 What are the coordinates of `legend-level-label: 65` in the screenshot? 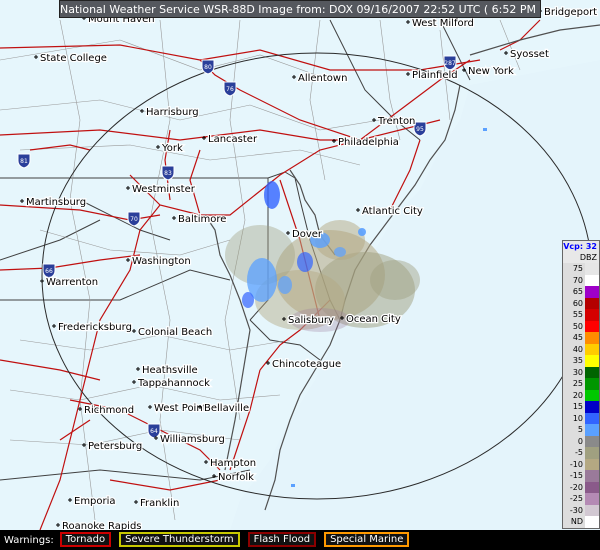 It's located at (574, 292).